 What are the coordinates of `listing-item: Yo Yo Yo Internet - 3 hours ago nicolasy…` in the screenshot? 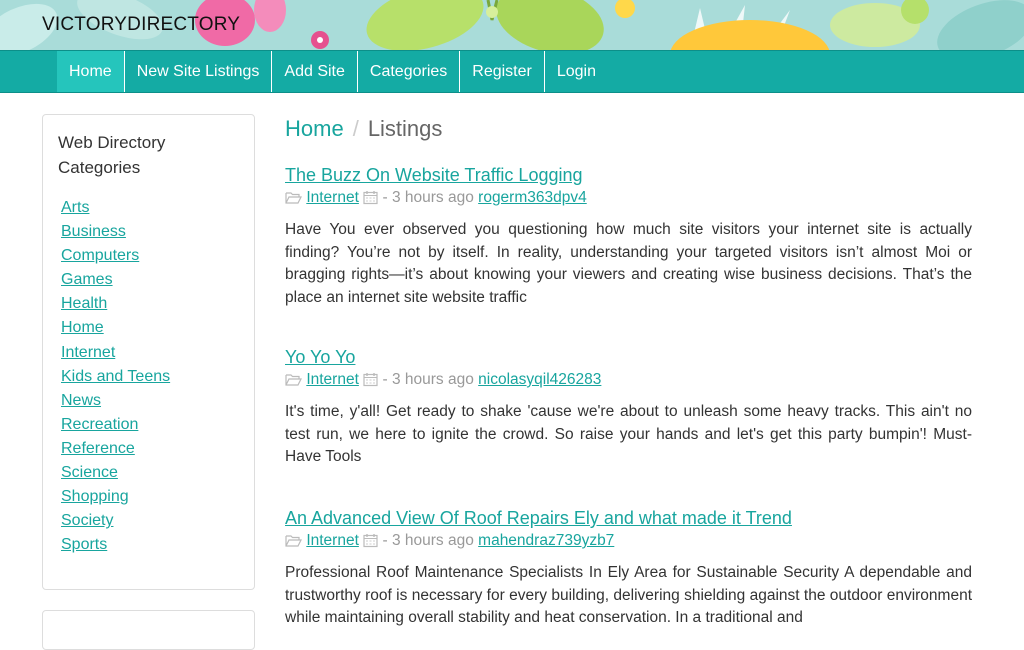 It's located at (628, 407).